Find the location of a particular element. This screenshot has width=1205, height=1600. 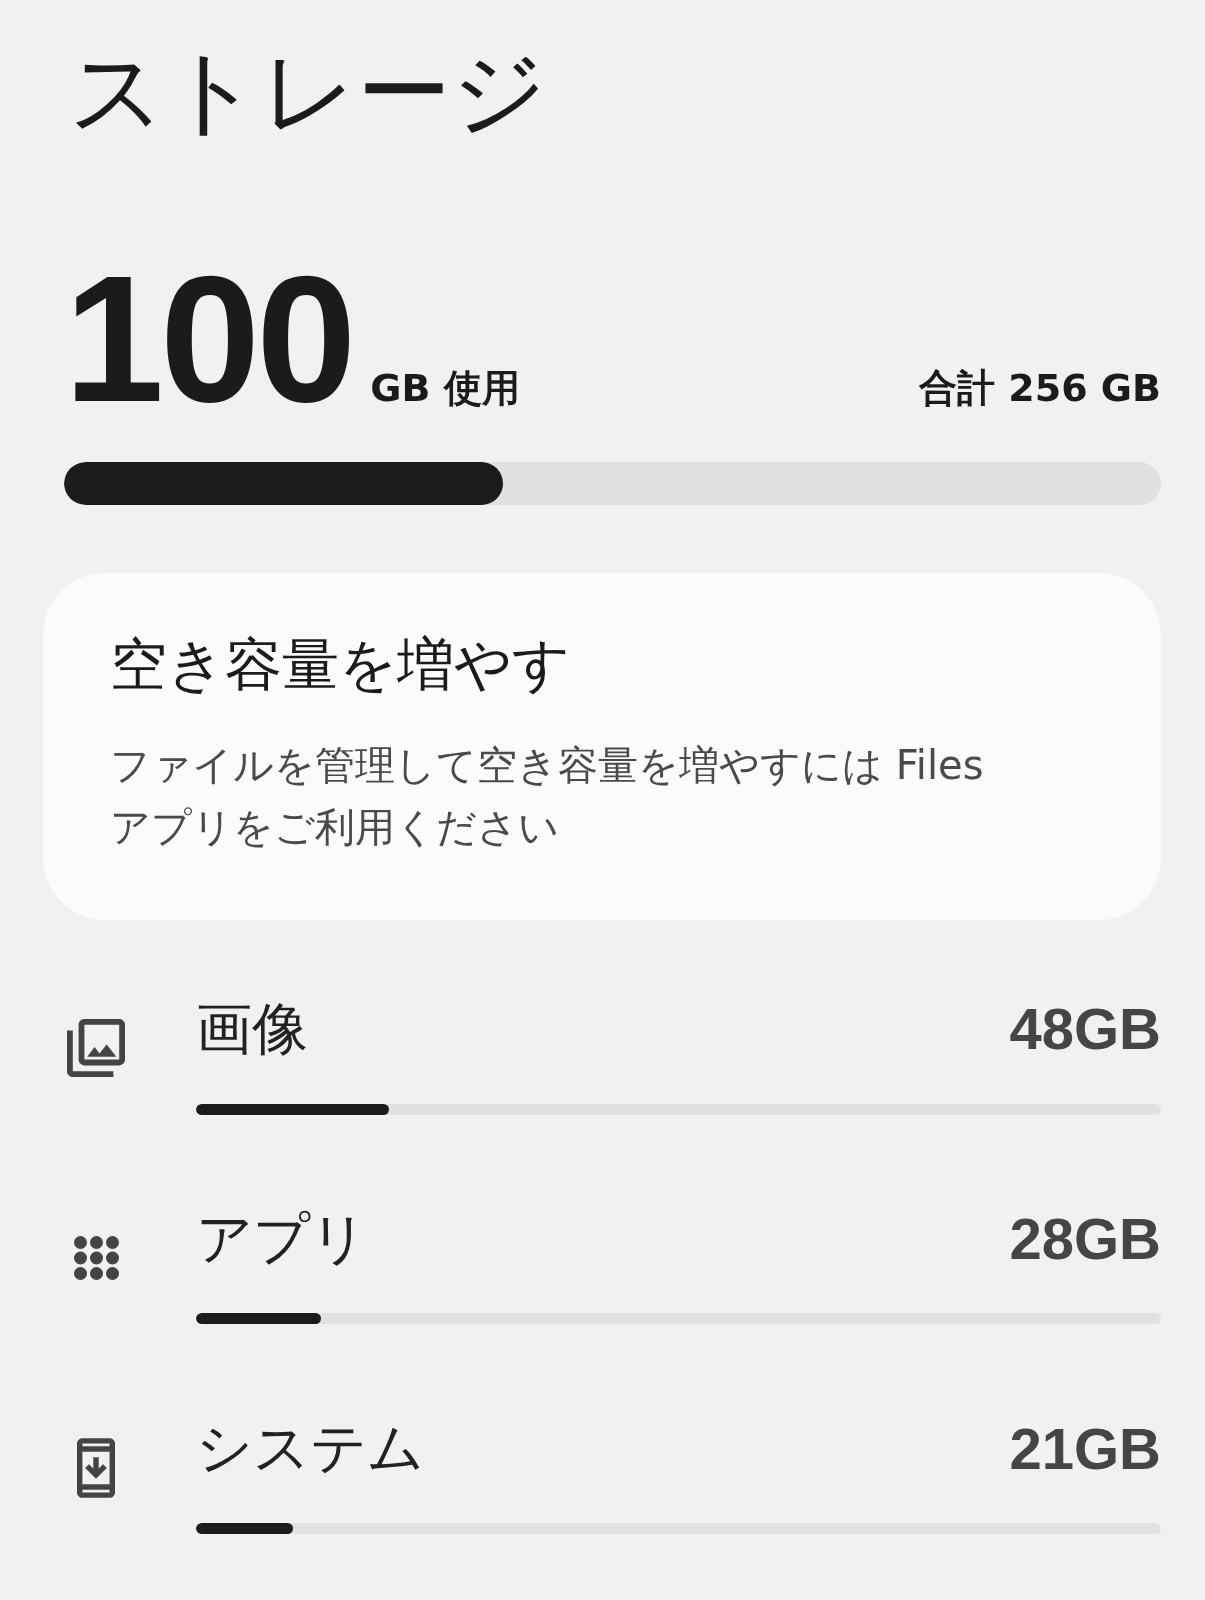

image-stack-icon is located at coordinates (96, 1048).